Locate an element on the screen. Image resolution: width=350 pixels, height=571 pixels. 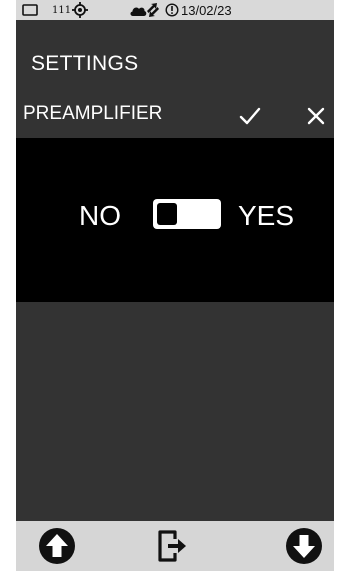
arrow-down-circle-icon is located at coordinates (304, 546).